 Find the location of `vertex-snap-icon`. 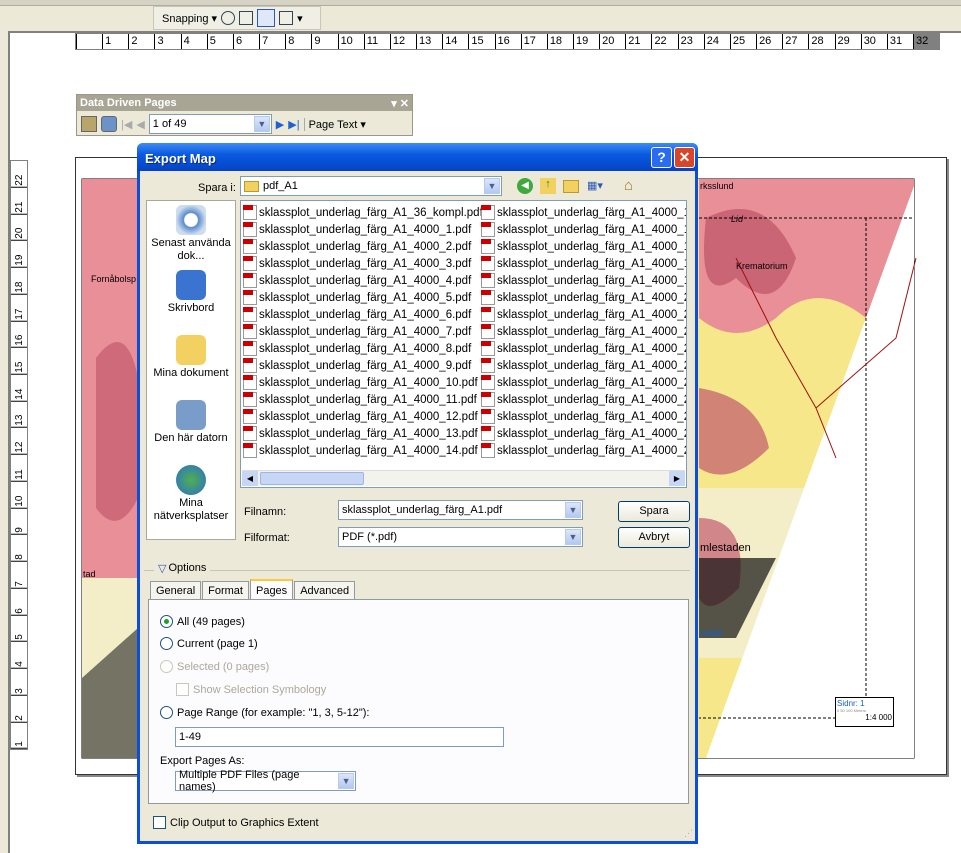

vertex-snap-icon is located at coordinates (246, 18).